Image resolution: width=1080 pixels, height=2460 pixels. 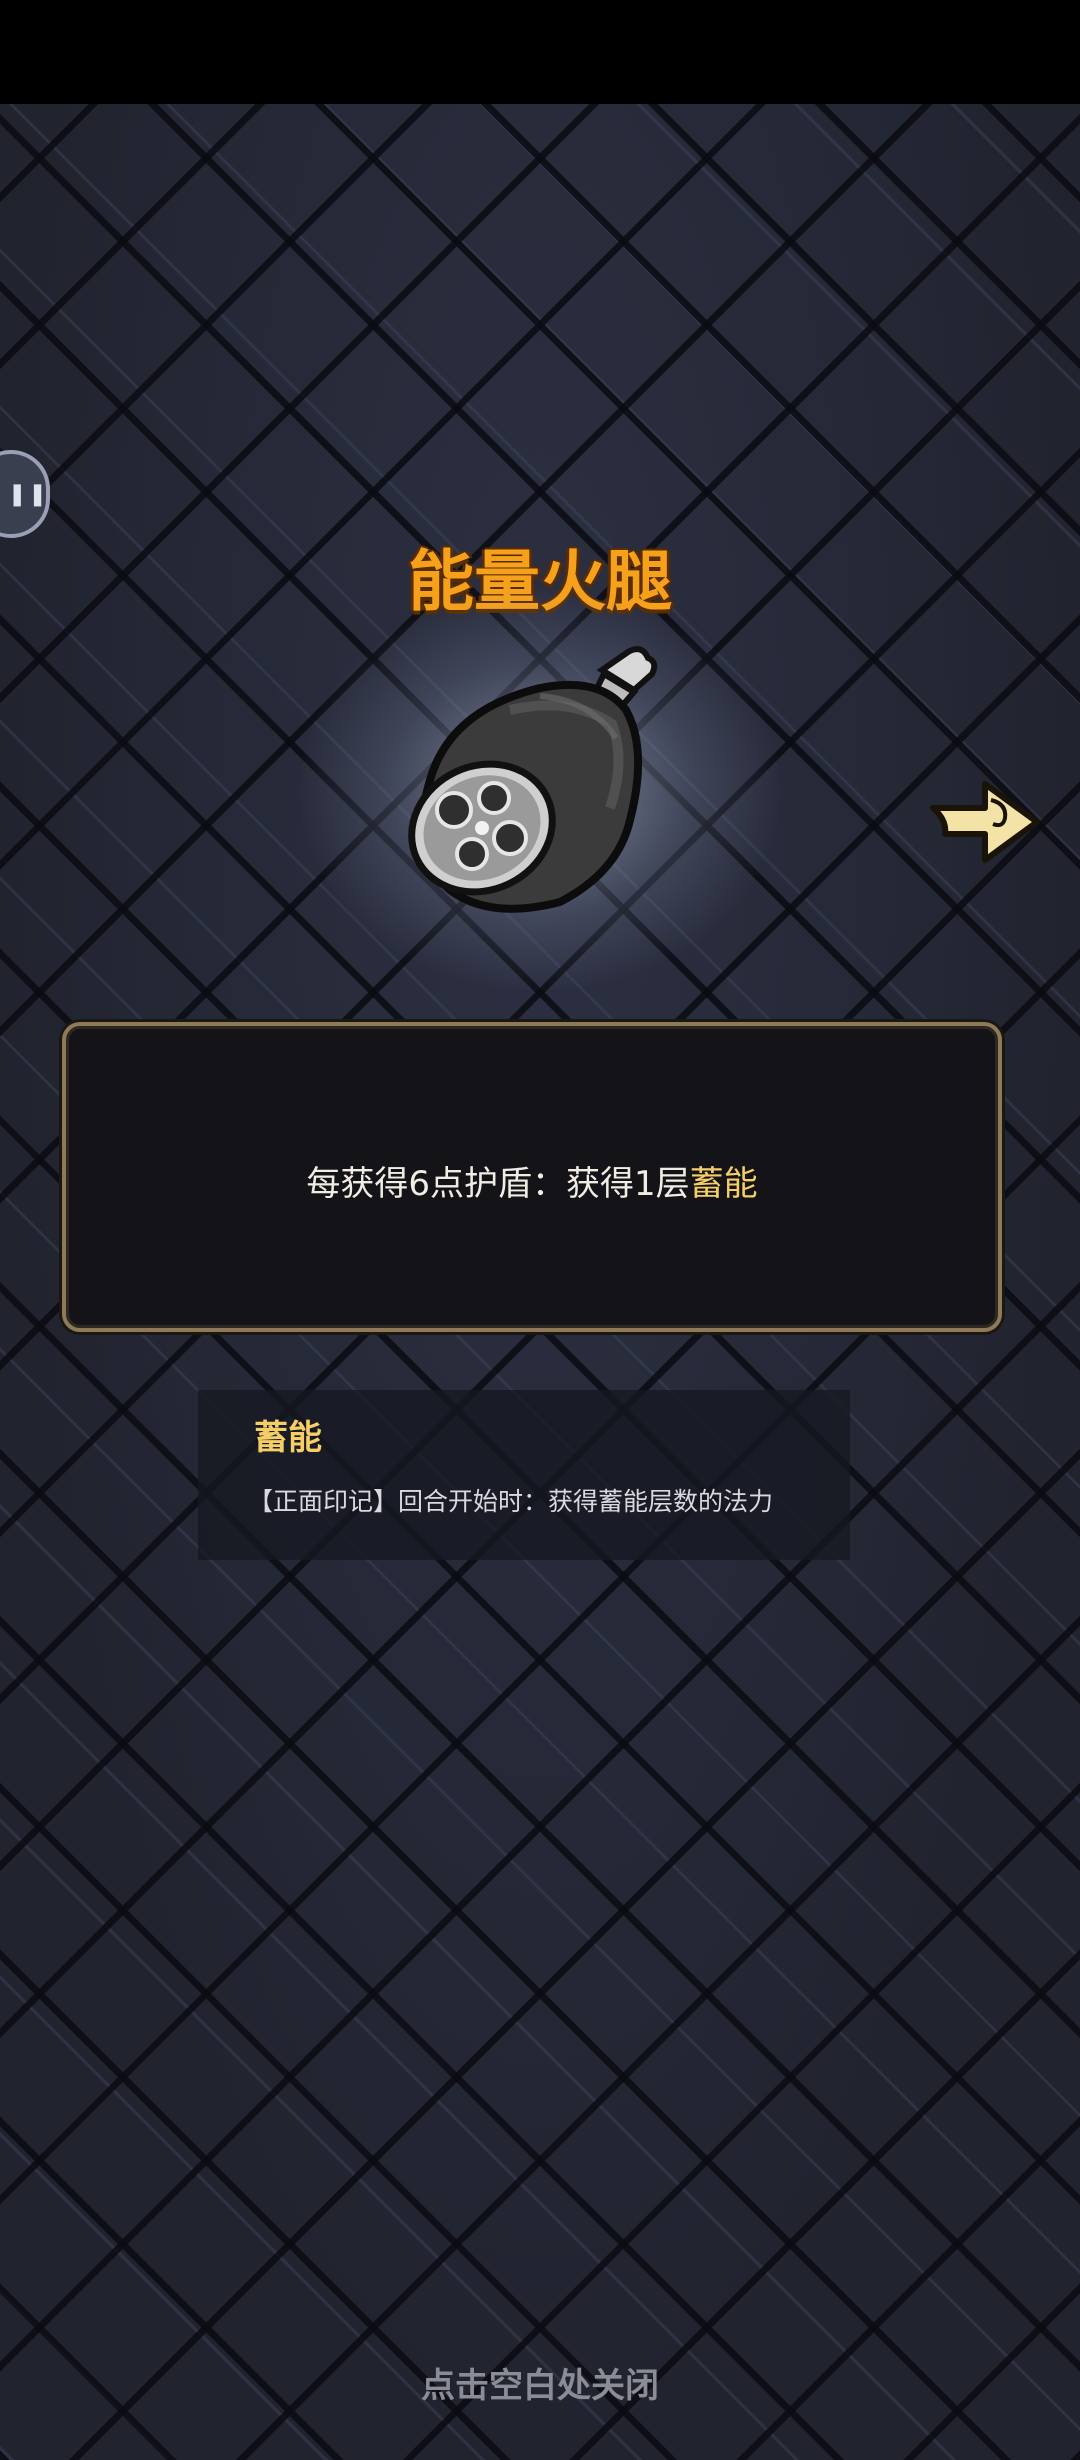 What do you see at coordinates (511, 1501) in the screenshot?
I see `tooltip-body: 【正面印记】回合开始时：获得蓄能层数的法力` at bounding box center [511, 1501].